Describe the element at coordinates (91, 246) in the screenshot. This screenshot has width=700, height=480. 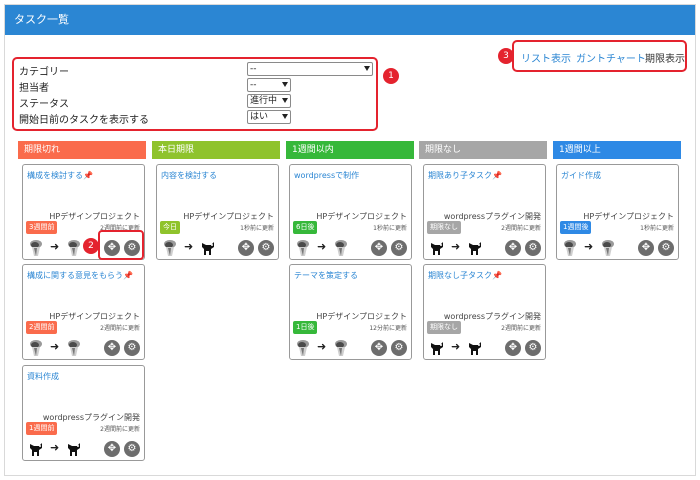
I see `callout-badge-2: 2` at that location.